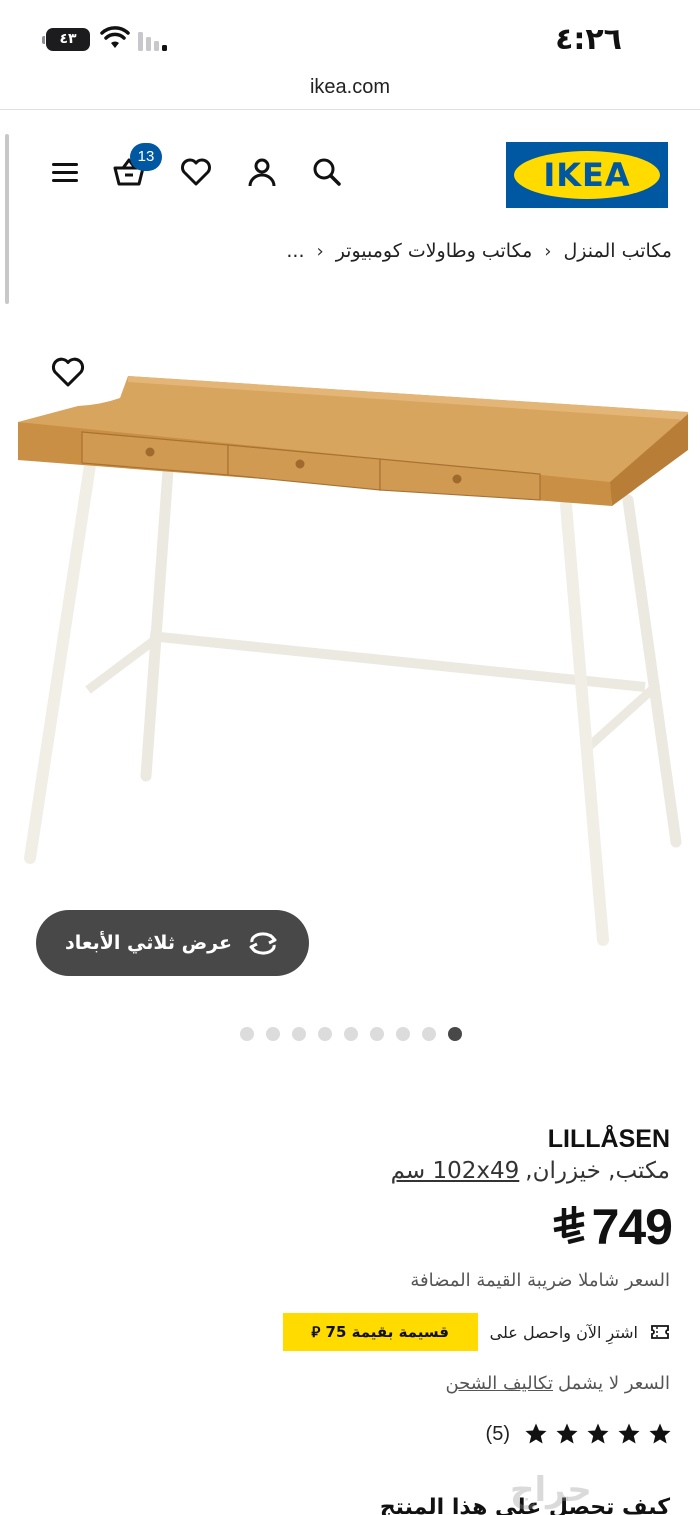 This screenshot has width=700, height=1515. I want to click on logo-text: IKEA, so click(587, 175).